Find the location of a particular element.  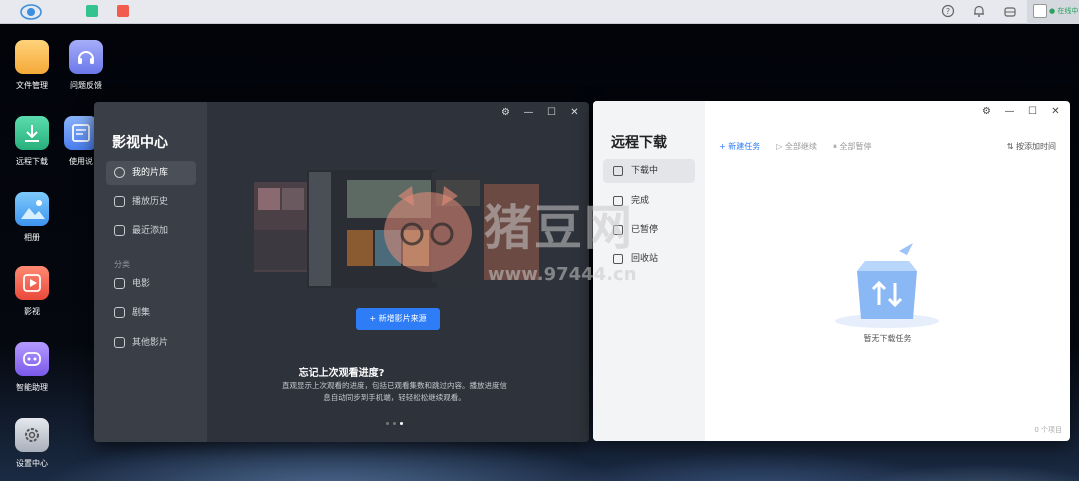

desktop-icon-label: 问题反馈 is located at coordinates (86, 85).